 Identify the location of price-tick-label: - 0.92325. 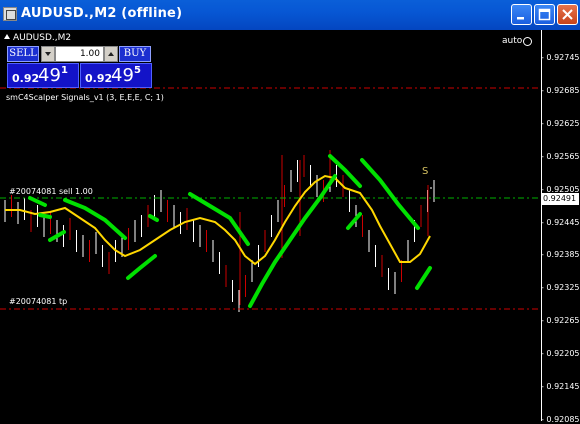
(560, 288).